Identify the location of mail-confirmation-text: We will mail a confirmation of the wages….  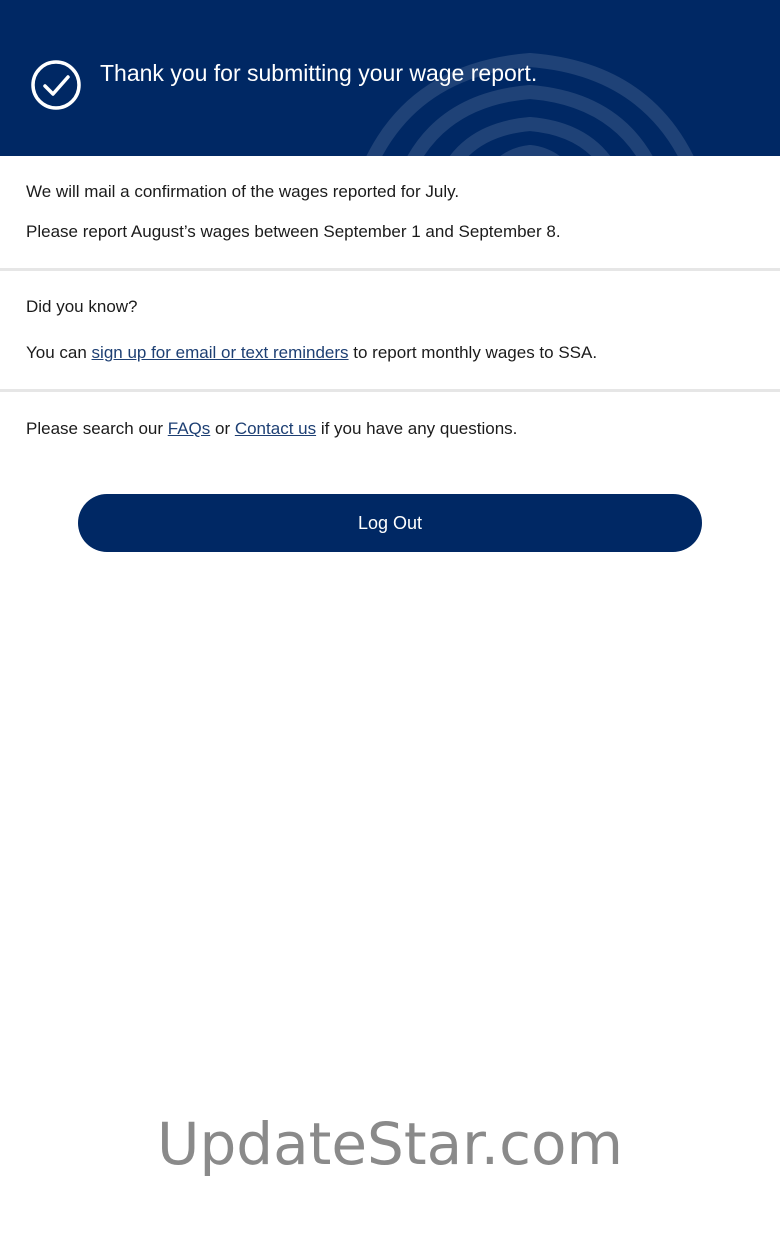
(243, 191).